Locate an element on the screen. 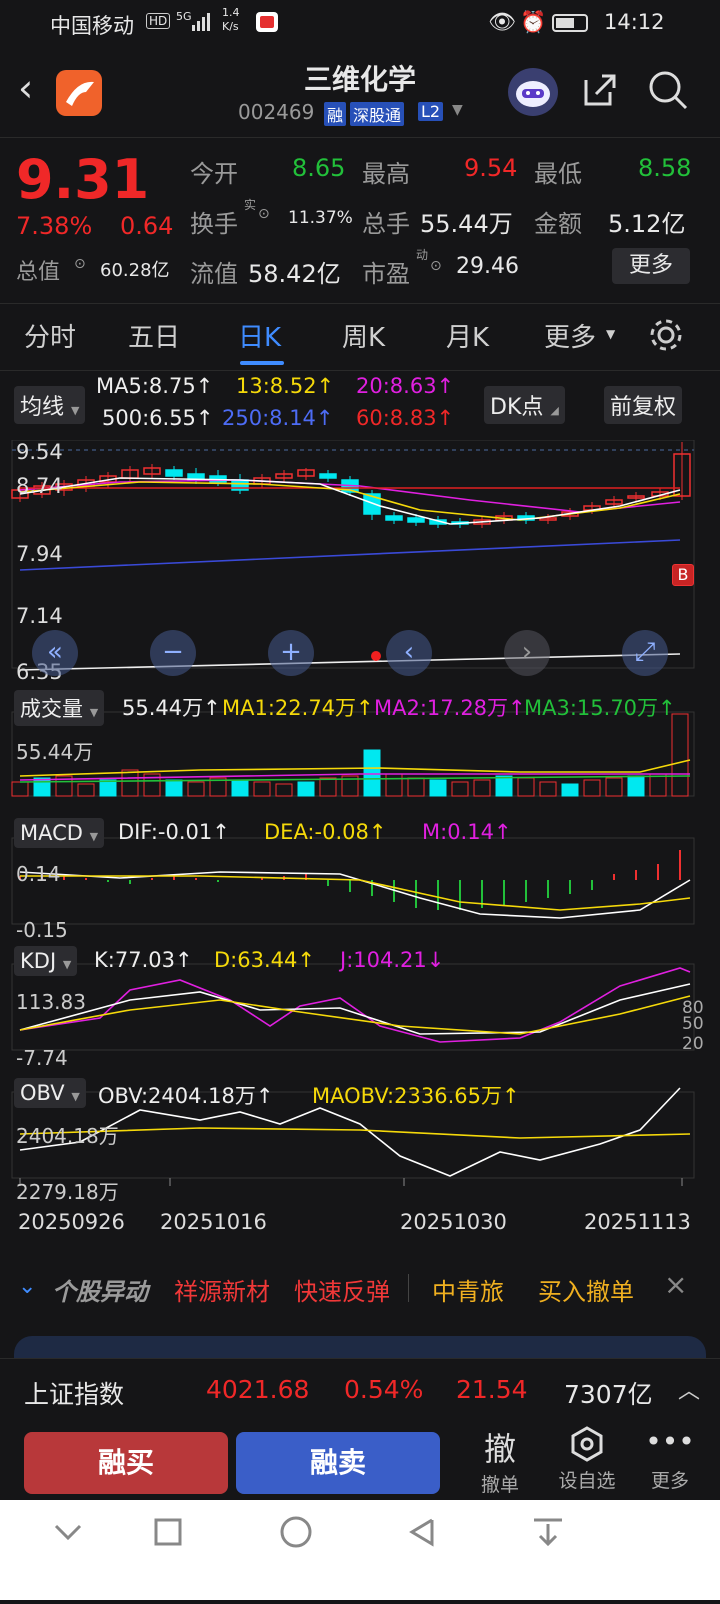 Image resolution: width=720 pixels, height=1604 pixels. search-icon is located at coordinates (668, 92).